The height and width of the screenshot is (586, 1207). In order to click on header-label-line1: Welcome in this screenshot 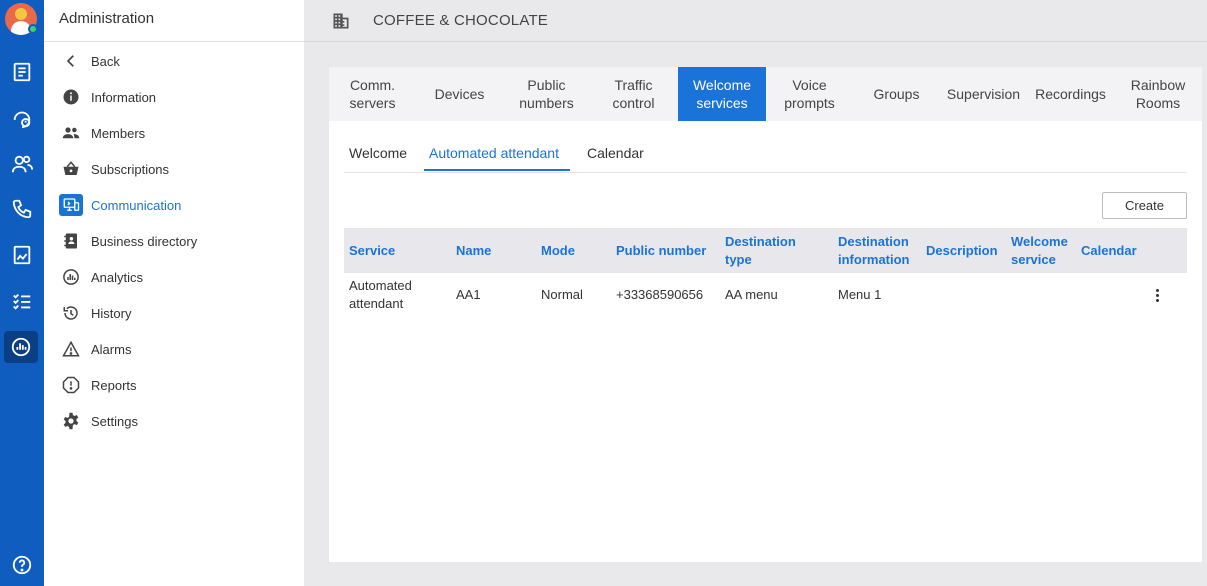, I will do `click(1039, 241)`.